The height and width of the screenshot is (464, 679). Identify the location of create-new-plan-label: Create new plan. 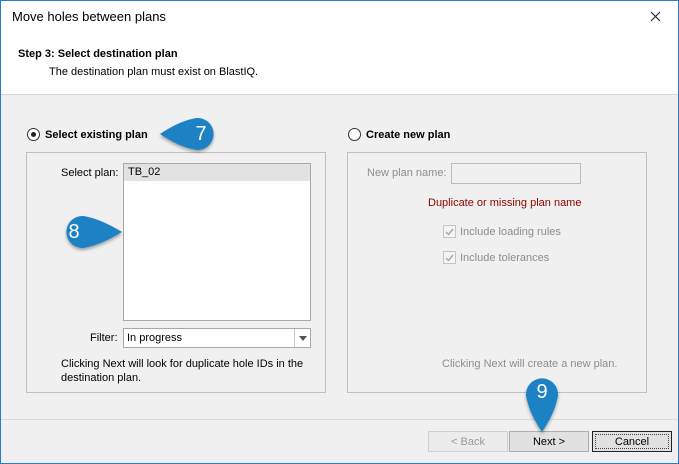
(408, 134).